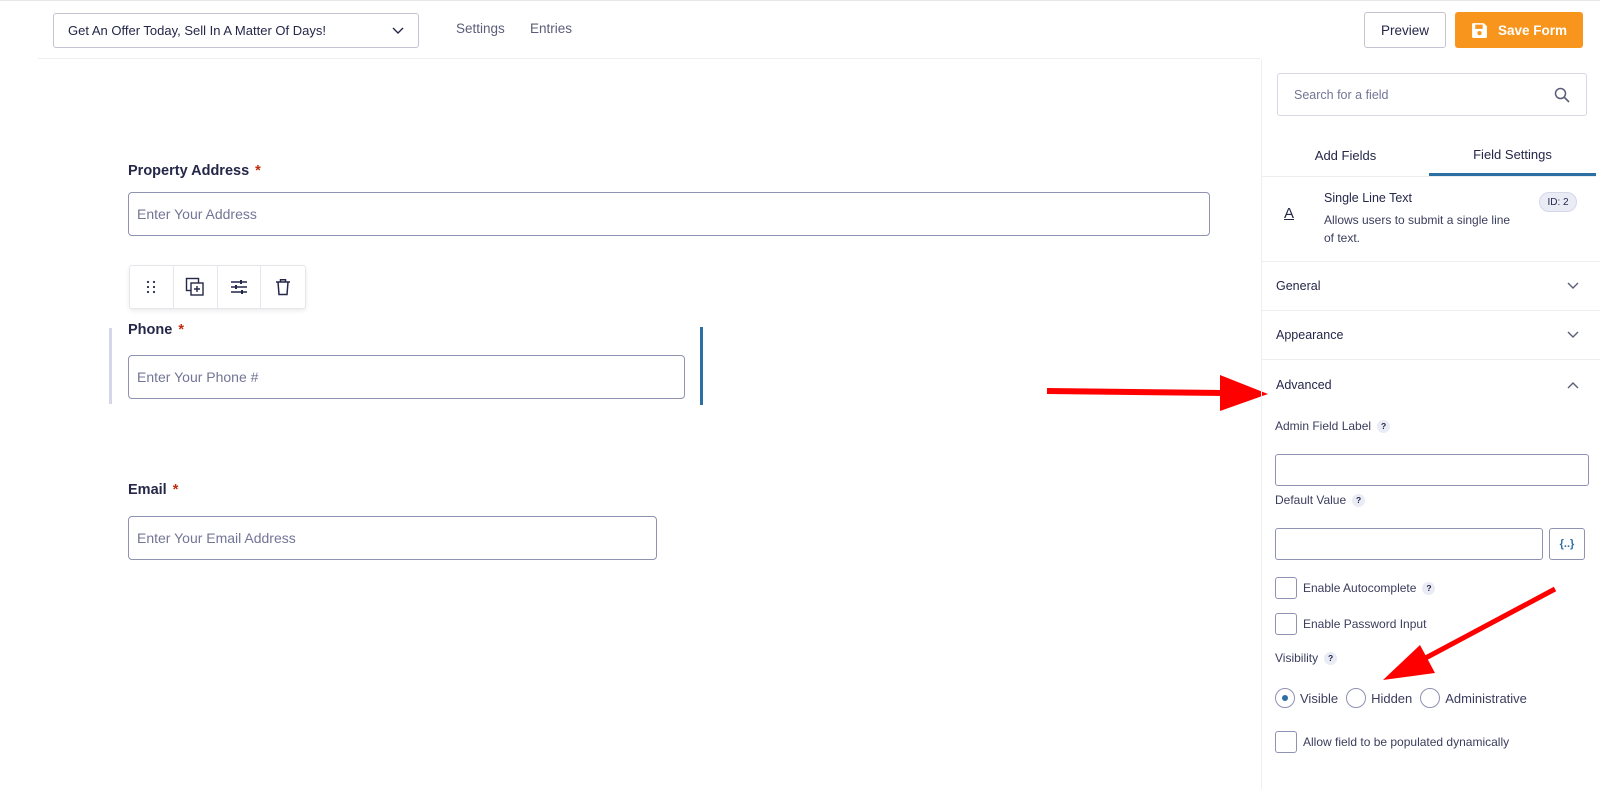 The image size is (1600, 789). I want to click on section-appearance: Appearance, so click(1431, 335).